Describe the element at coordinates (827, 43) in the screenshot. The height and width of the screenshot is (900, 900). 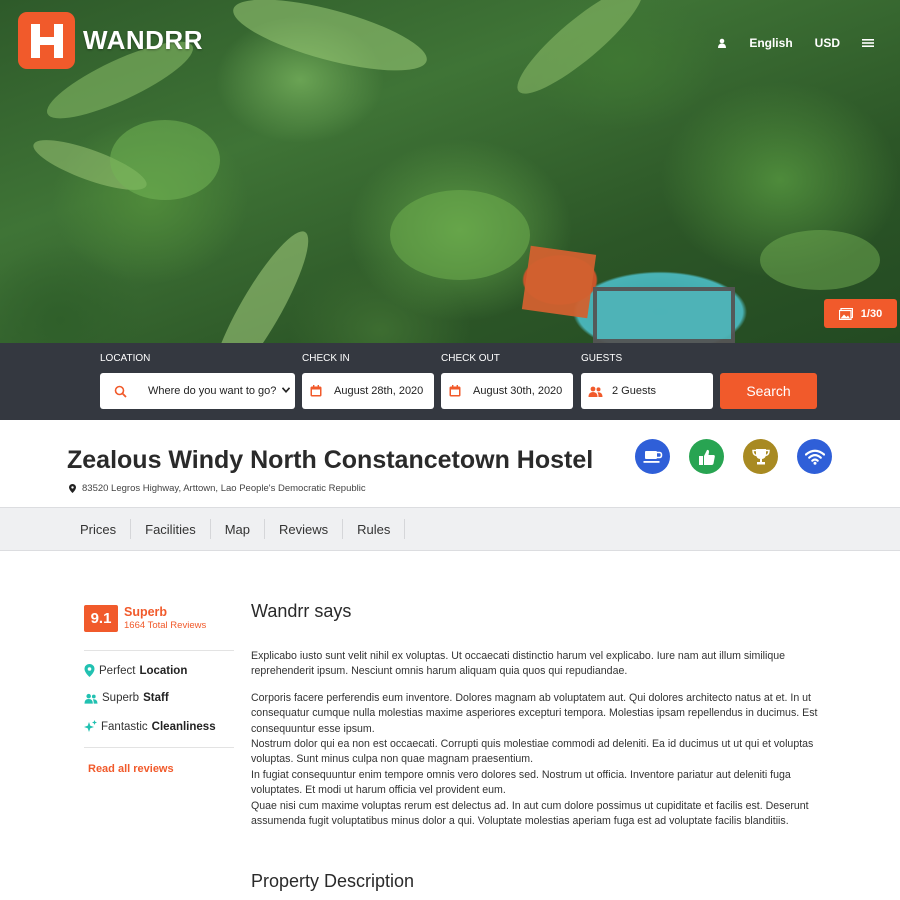
I see `currency-selector: USD` at that location.